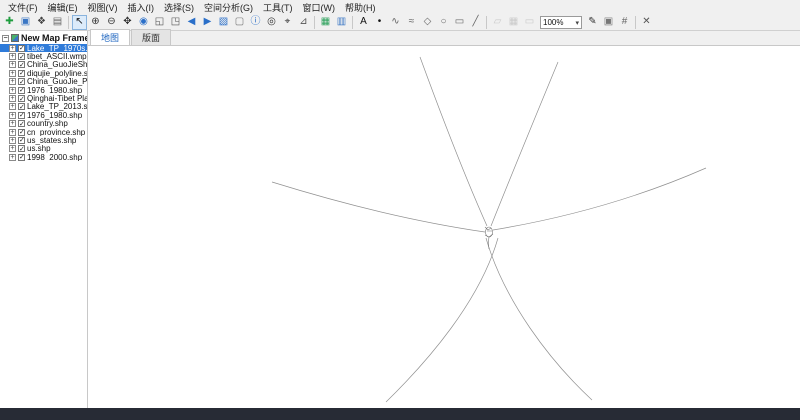  I want to click on pan-icon: ✥, so click(127, 22).